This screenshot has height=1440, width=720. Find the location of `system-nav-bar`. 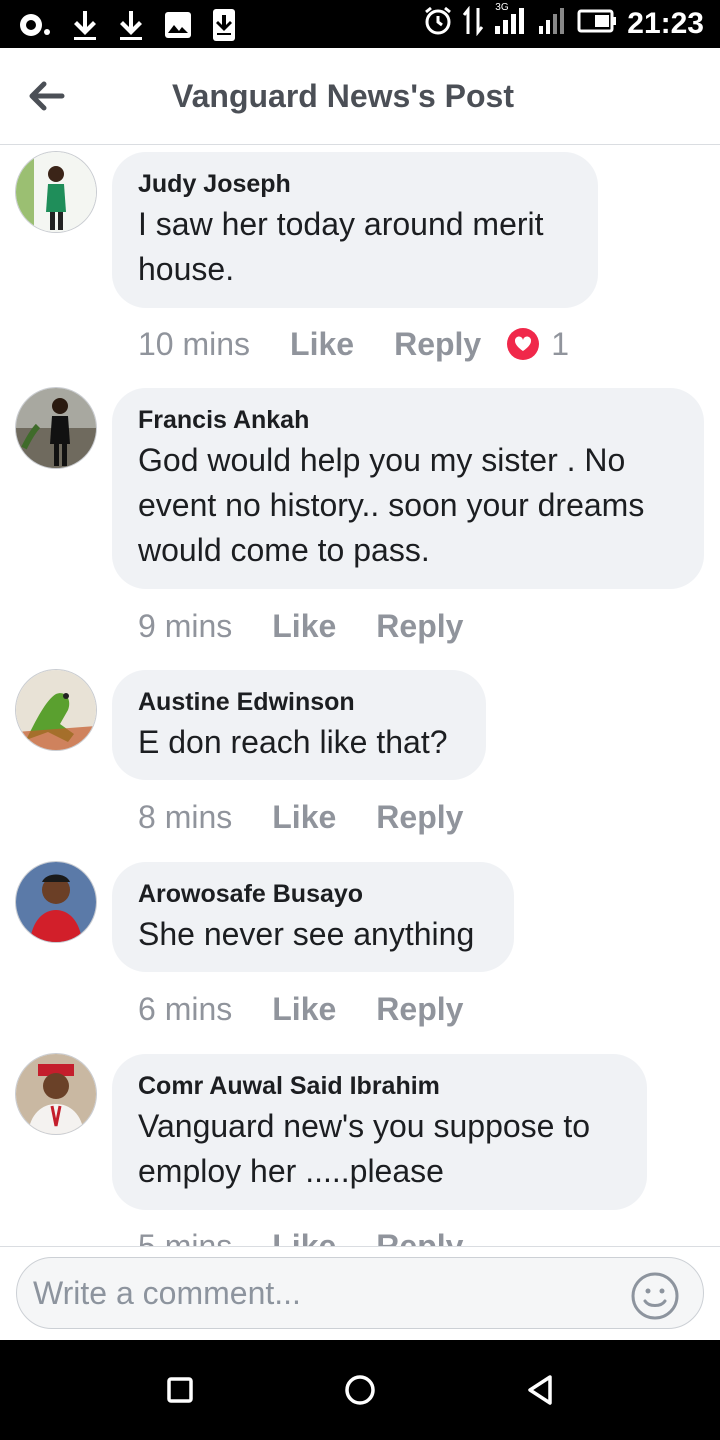

system-nav-bar is located at coordinates (360, 1390).